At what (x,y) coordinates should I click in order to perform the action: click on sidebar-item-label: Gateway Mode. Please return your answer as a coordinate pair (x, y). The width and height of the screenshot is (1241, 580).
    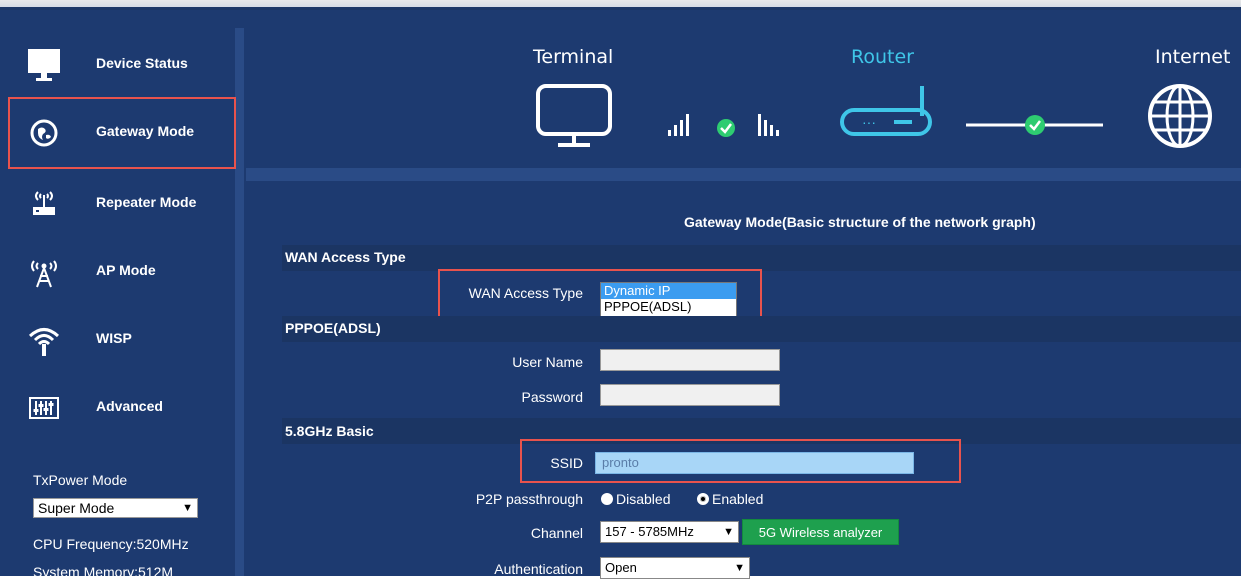
    Looking at the image, I should click on (145, 131).